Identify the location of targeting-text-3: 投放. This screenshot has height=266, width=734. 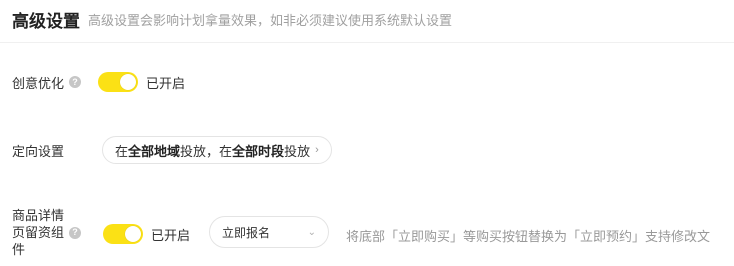
(297, 151).